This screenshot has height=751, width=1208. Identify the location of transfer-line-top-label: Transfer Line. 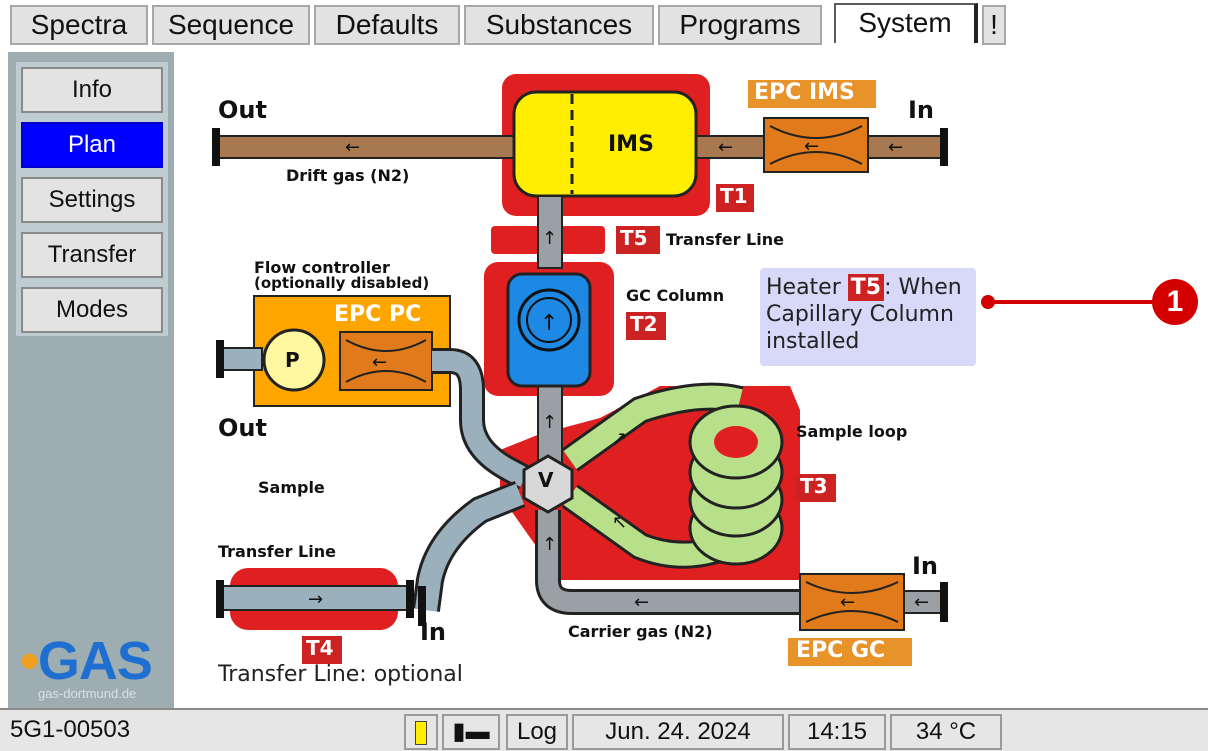
(725, 239).